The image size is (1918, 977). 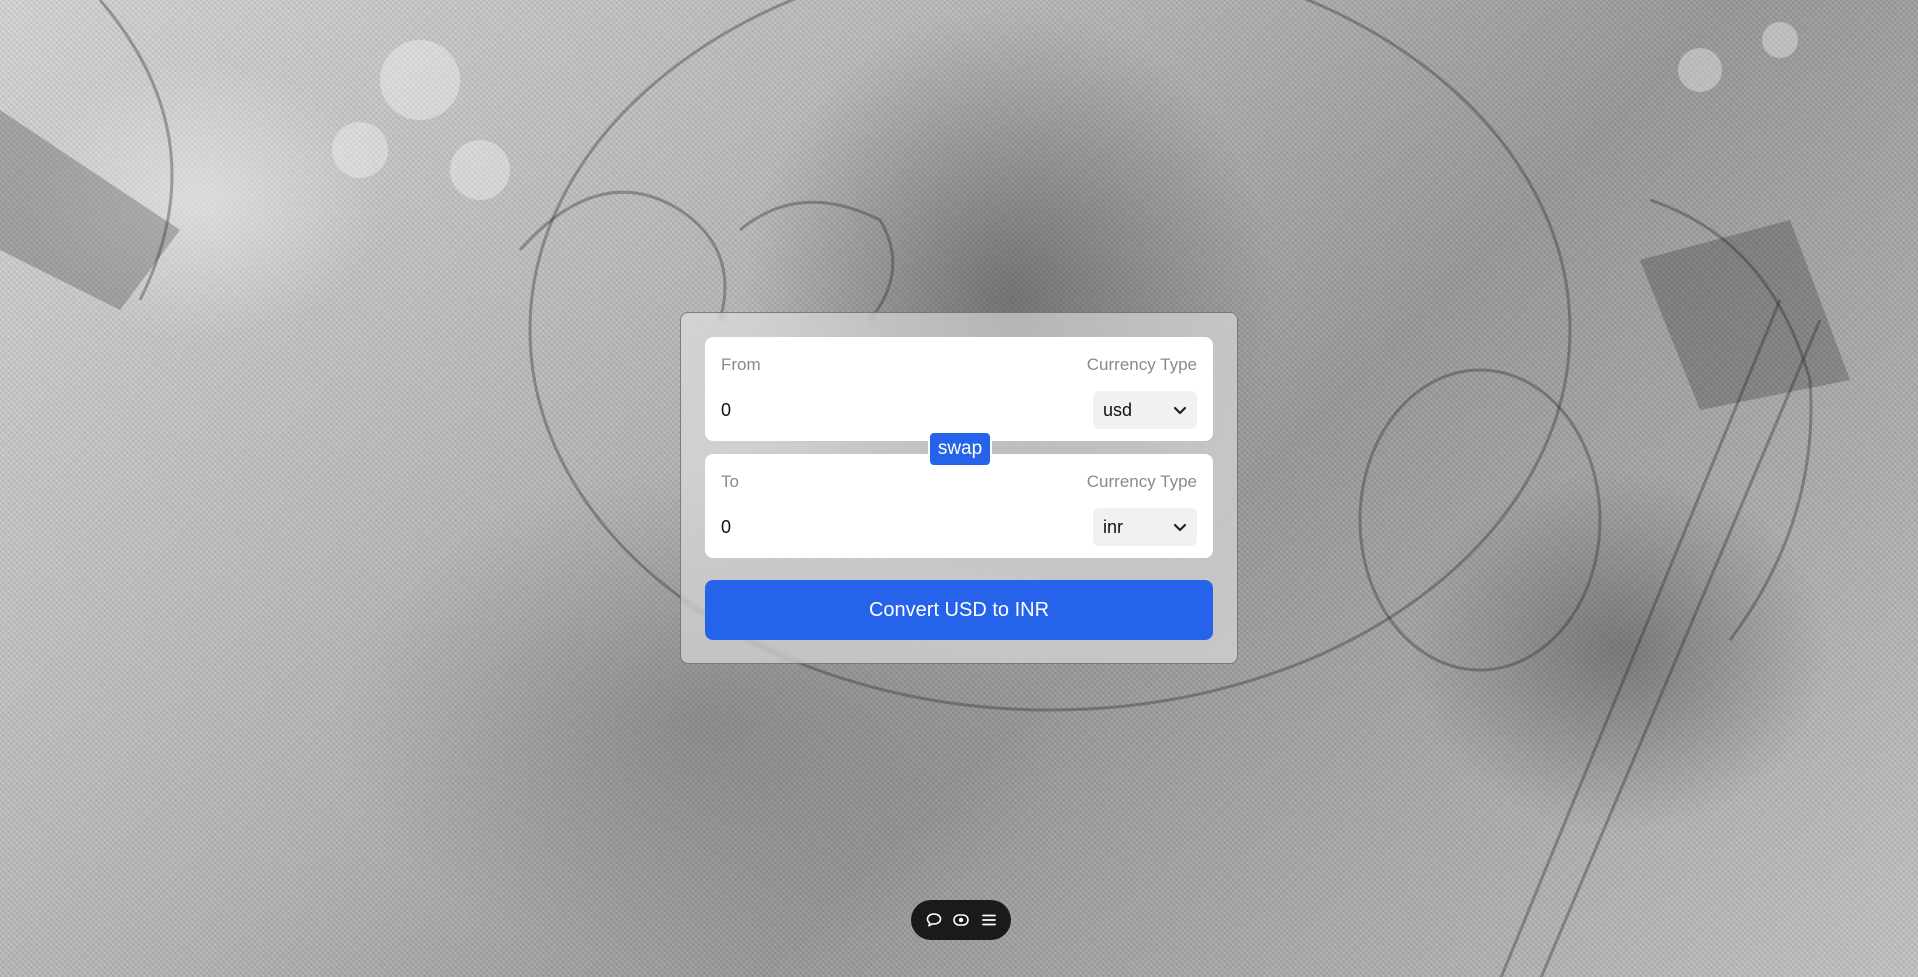 I want to click on to-currency-value: inr, so click(x=1113, y=526).